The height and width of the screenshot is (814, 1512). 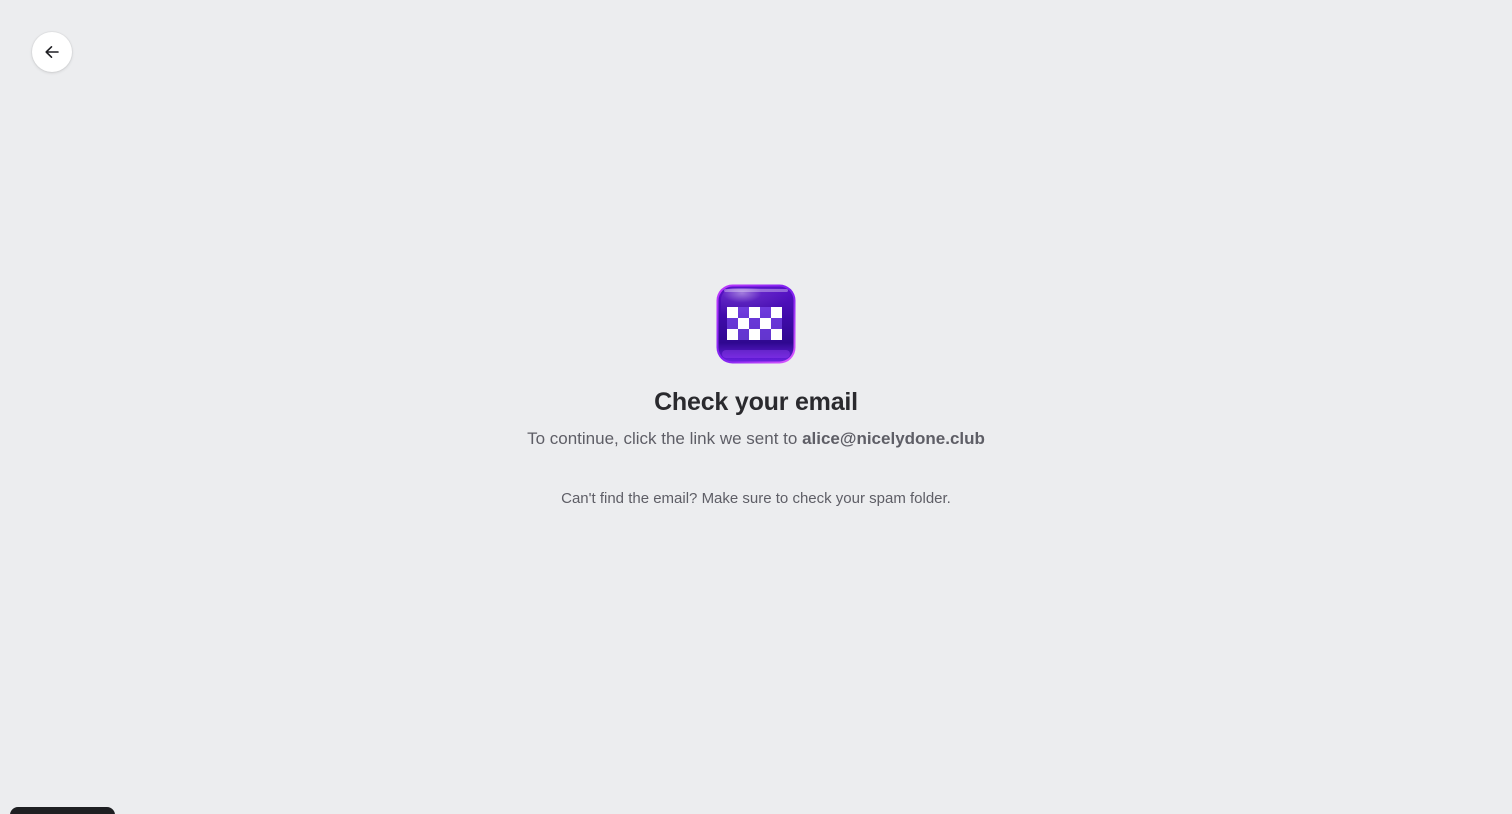 I want to click on back-button, so click(x=52, y=52).